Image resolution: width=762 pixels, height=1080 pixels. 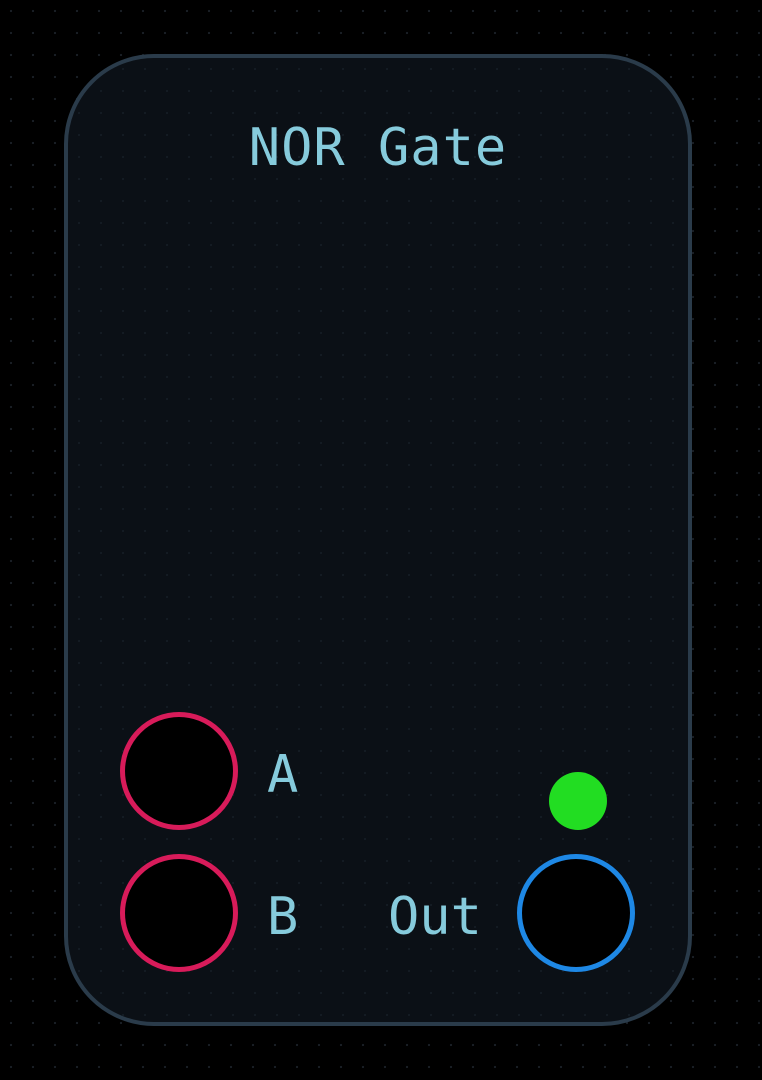 What do you see at coordinates (578, 801) in the screenshot?
I see `status-led-icon` at bounding box center [578, 801].